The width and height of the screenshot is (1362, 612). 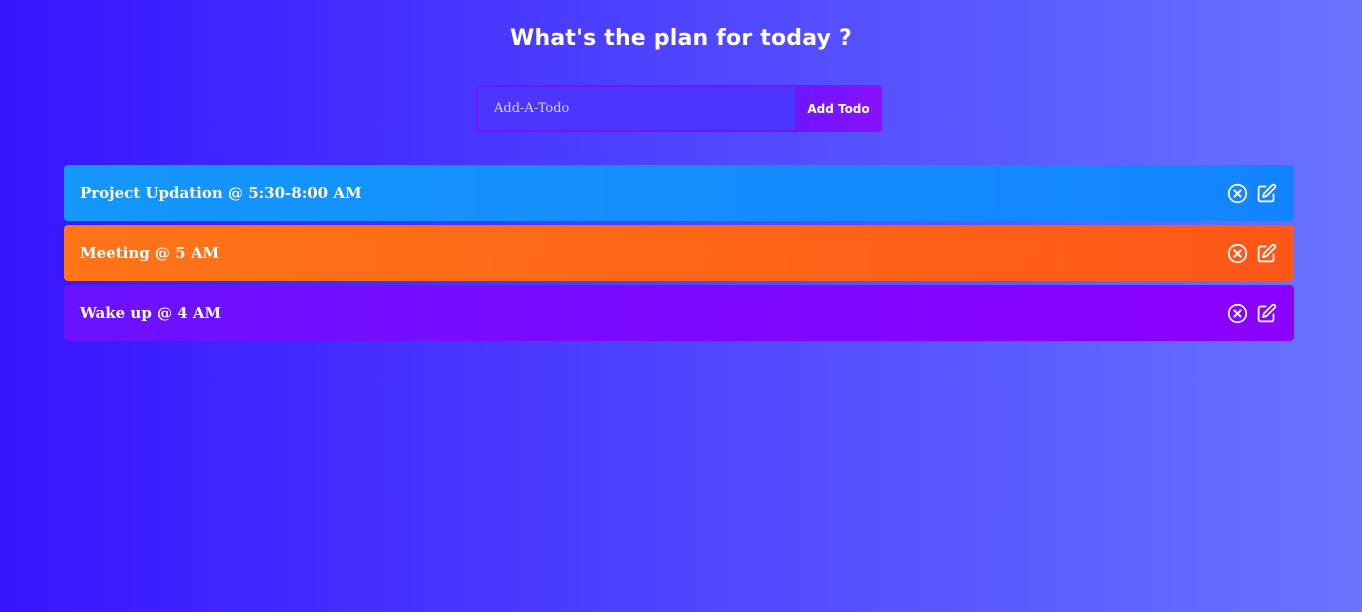 I want to click on todo-text: Wake up @ 4 AM, so click(x=150, y=313).